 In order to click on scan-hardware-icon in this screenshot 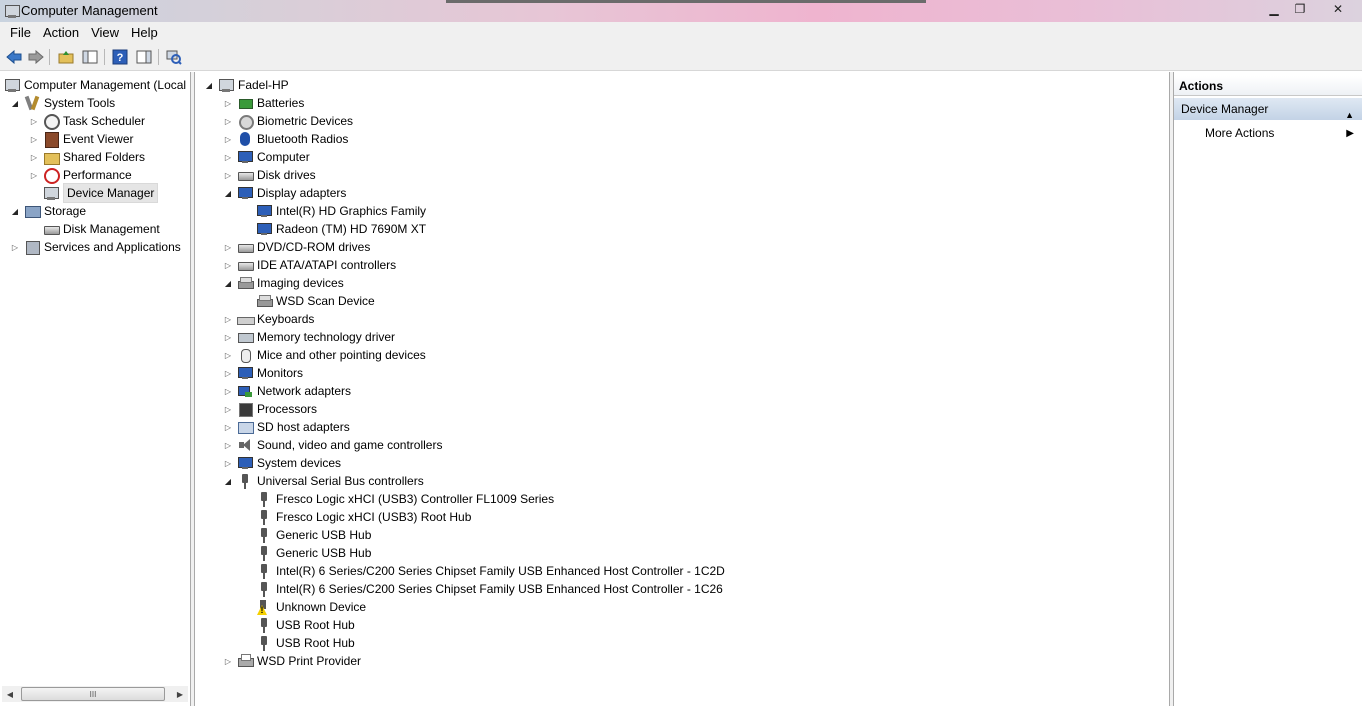, I will do `click(174, 57)`.